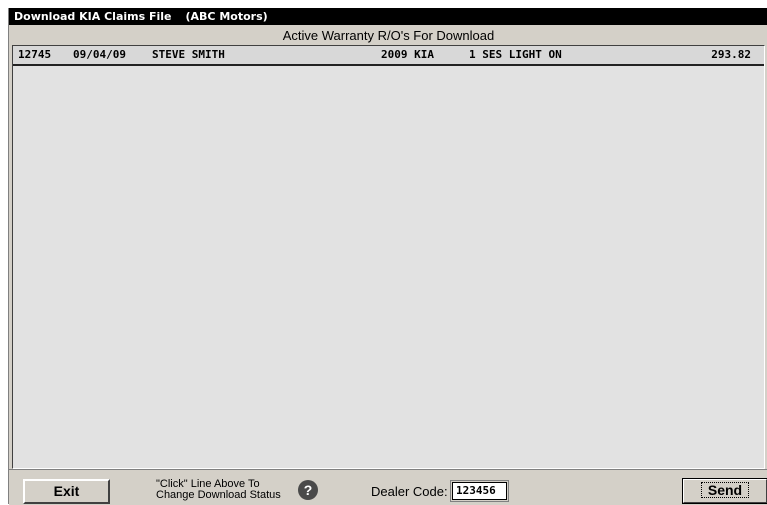 The width and height of the screenshot is (767, 505). What do you see at coordinates (35, 54) in the screenshot?
I see `ro-number: 12745` at bounding box center [35, 54].